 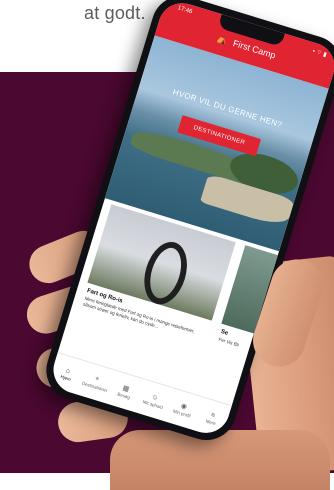 What do you see at coordinates (166, 273) in the screenshot?
I see `inner-tube-shape` at bounding box center [166, 273].